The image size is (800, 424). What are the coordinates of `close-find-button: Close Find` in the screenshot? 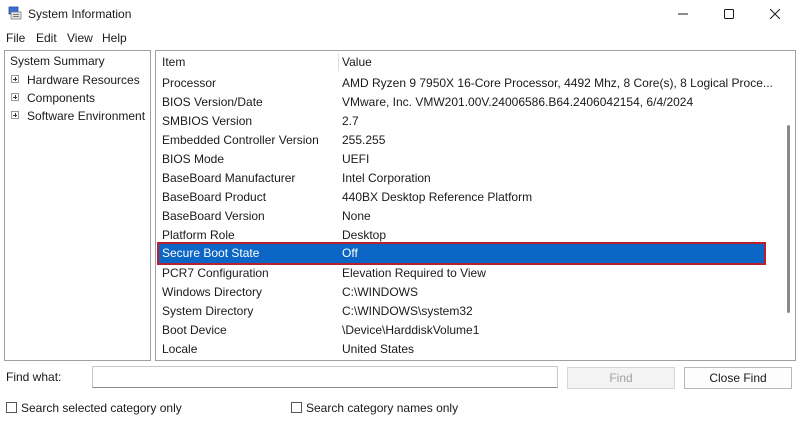 It's located at (738, 378).